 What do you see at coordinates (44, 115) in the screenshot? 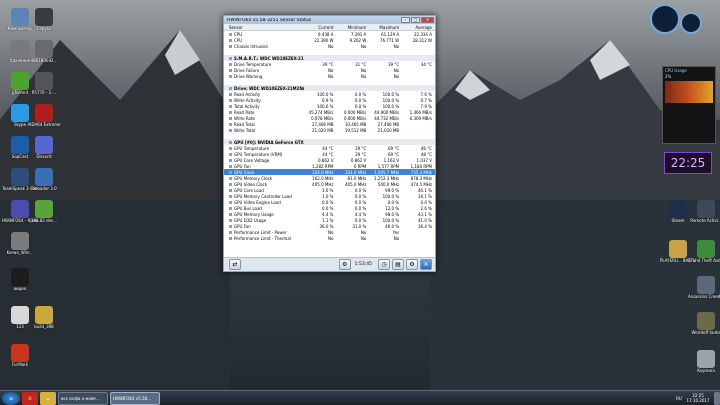
I see `desktop-icon: AIDA64 Extreme` at bounding box center [44, 115].